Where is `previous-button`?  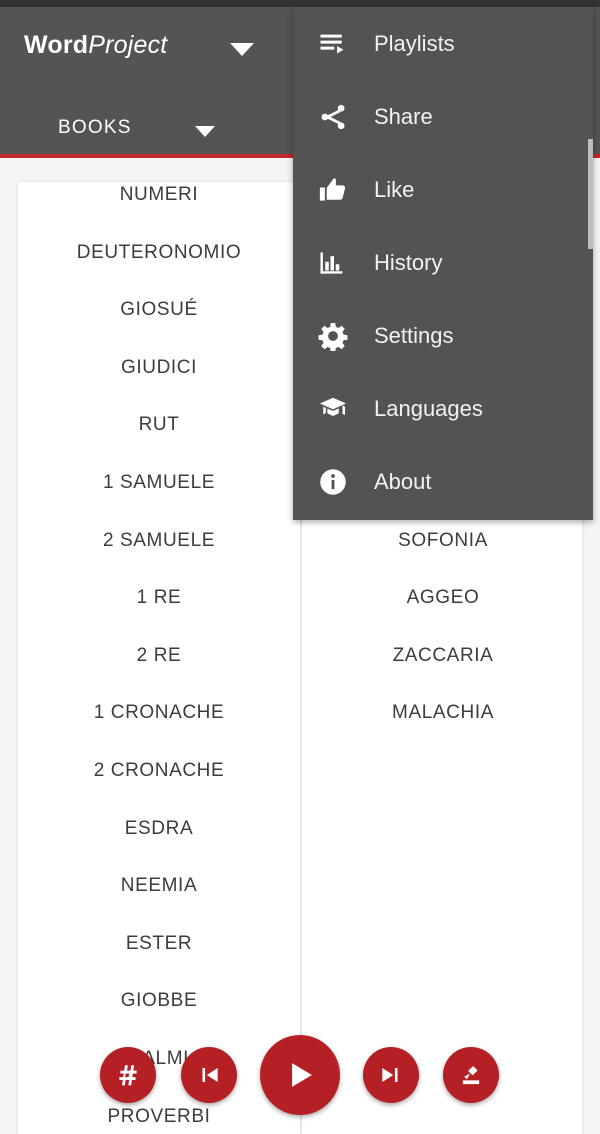 previous-button is located at coordinates (209, 1075).